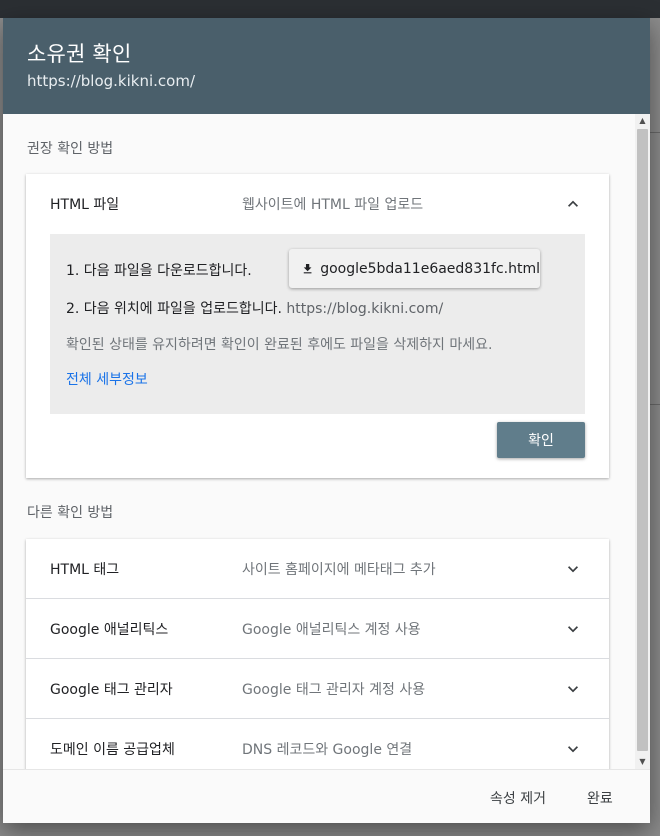  I want to click on method-description: DNS 레코드와 Google 연결, so click(327, 750).